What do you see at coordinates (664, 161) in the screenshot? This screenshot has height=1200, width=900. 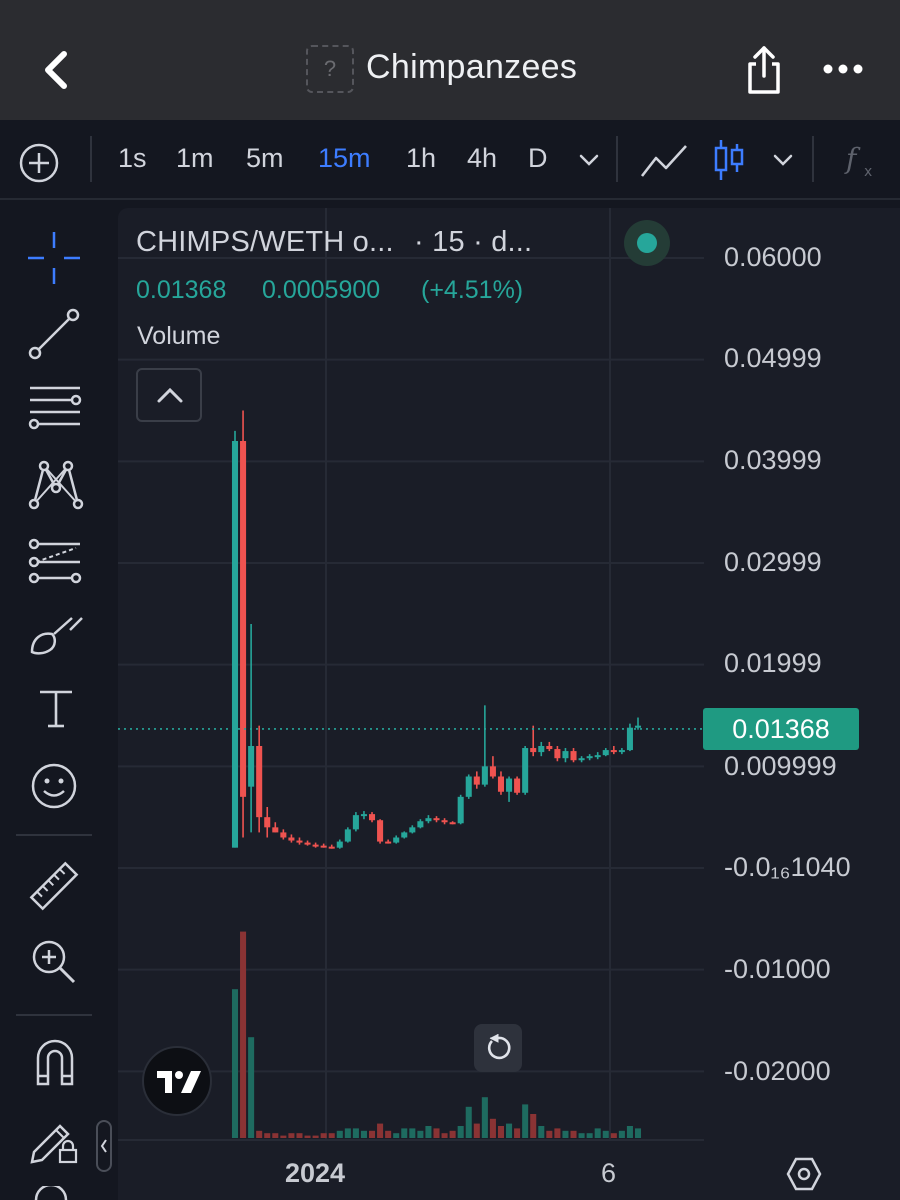 I see `line-chart-icon` at bounding box center [664, 161].